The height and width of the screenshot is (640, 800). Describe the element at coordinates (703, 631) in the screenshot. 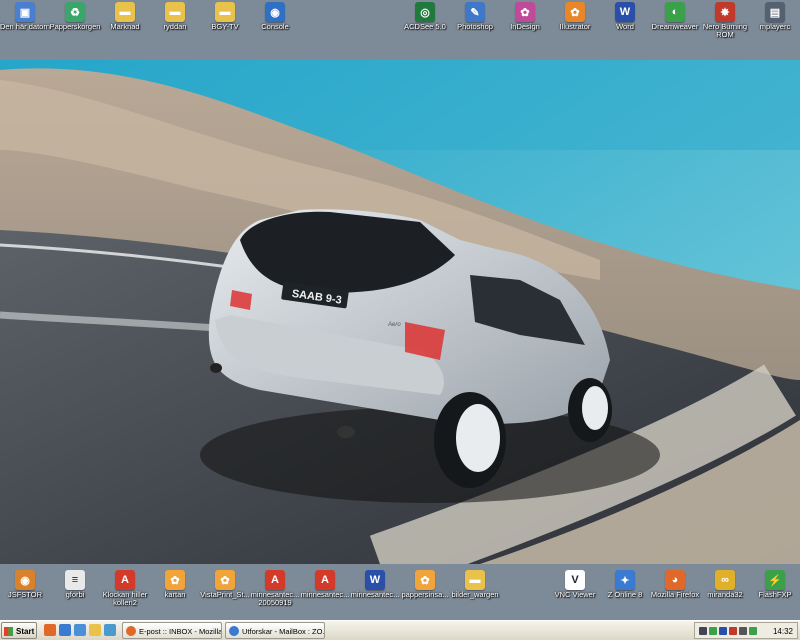

I see `chevron-left-icon` at that location.